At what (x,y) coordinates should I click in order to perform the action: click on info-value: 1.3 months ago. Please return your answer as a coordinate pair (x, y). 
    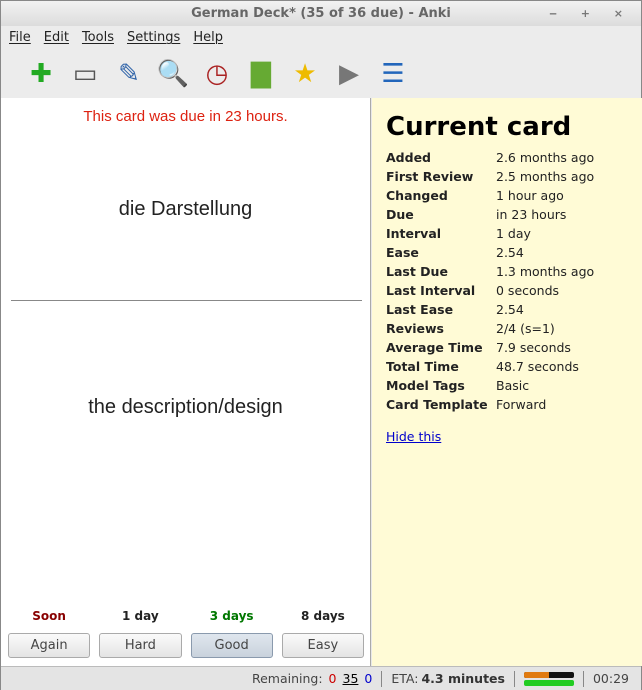
    Looking at the image, I should click on (545, 271).